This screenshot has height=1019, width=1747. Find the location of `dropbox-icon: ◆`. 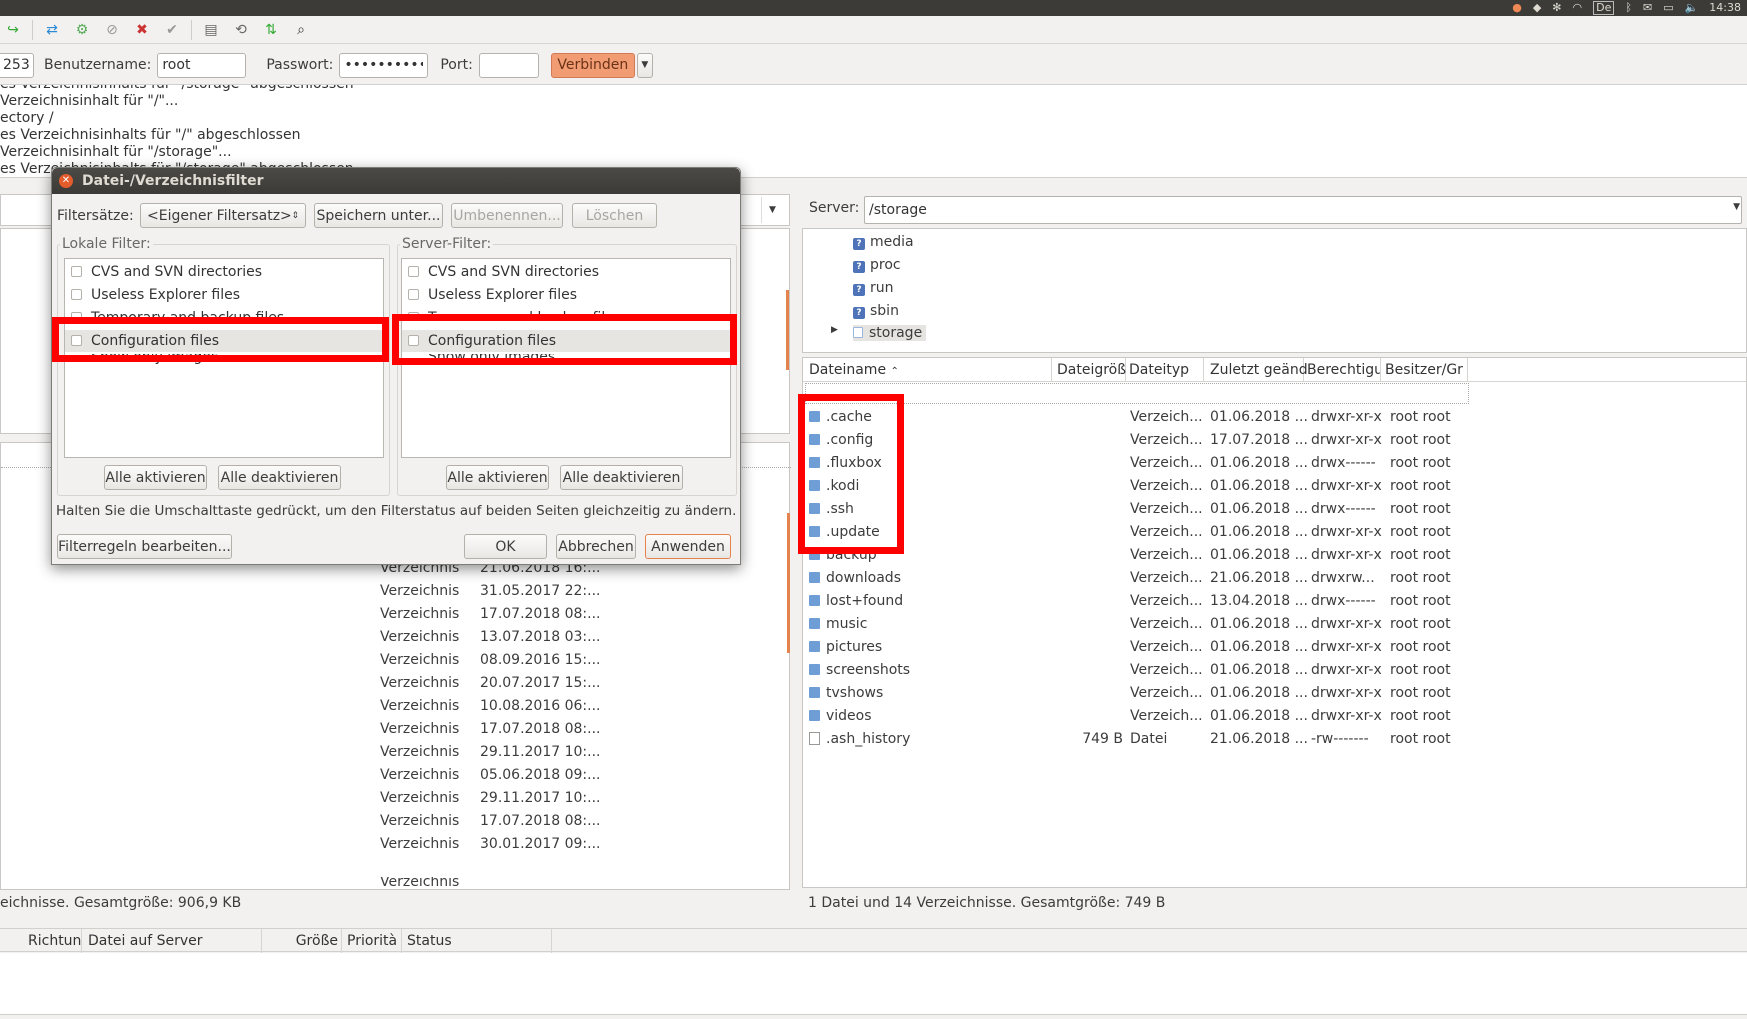

dropbox-icon: ◆ is located at coordinates (1537, 8).